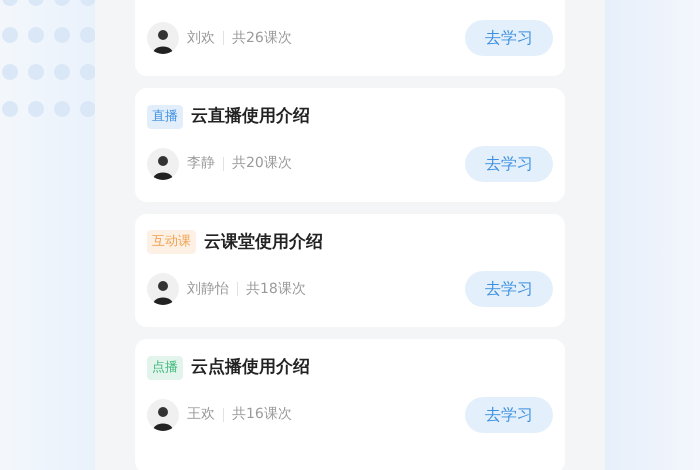 This screenshot has width=700, height=470. What do you see at coordinates (262, 38) in the screenshot?
I see `lesson-count: 共26课次` at bounding box center [262, 38].